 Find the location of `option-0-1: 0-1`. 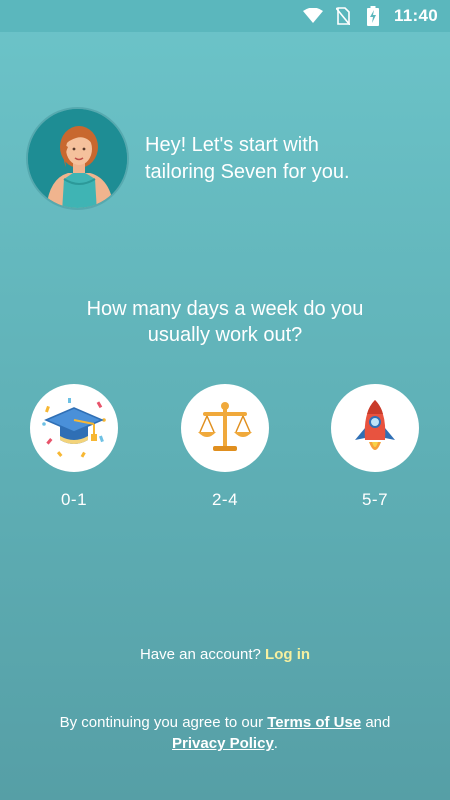

option-0-1: 0-1 is located at coordinates (74, 447).